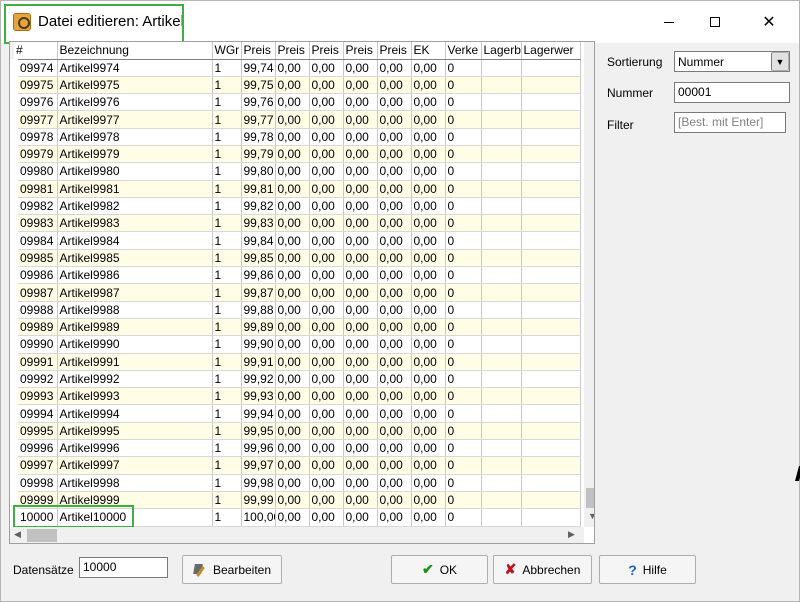 Image resolution: width=800 pixels, height=602 pixels. Describe the element at coordinates (34, 413) in the screenshot. I see `table-cell: 09994` at that location.